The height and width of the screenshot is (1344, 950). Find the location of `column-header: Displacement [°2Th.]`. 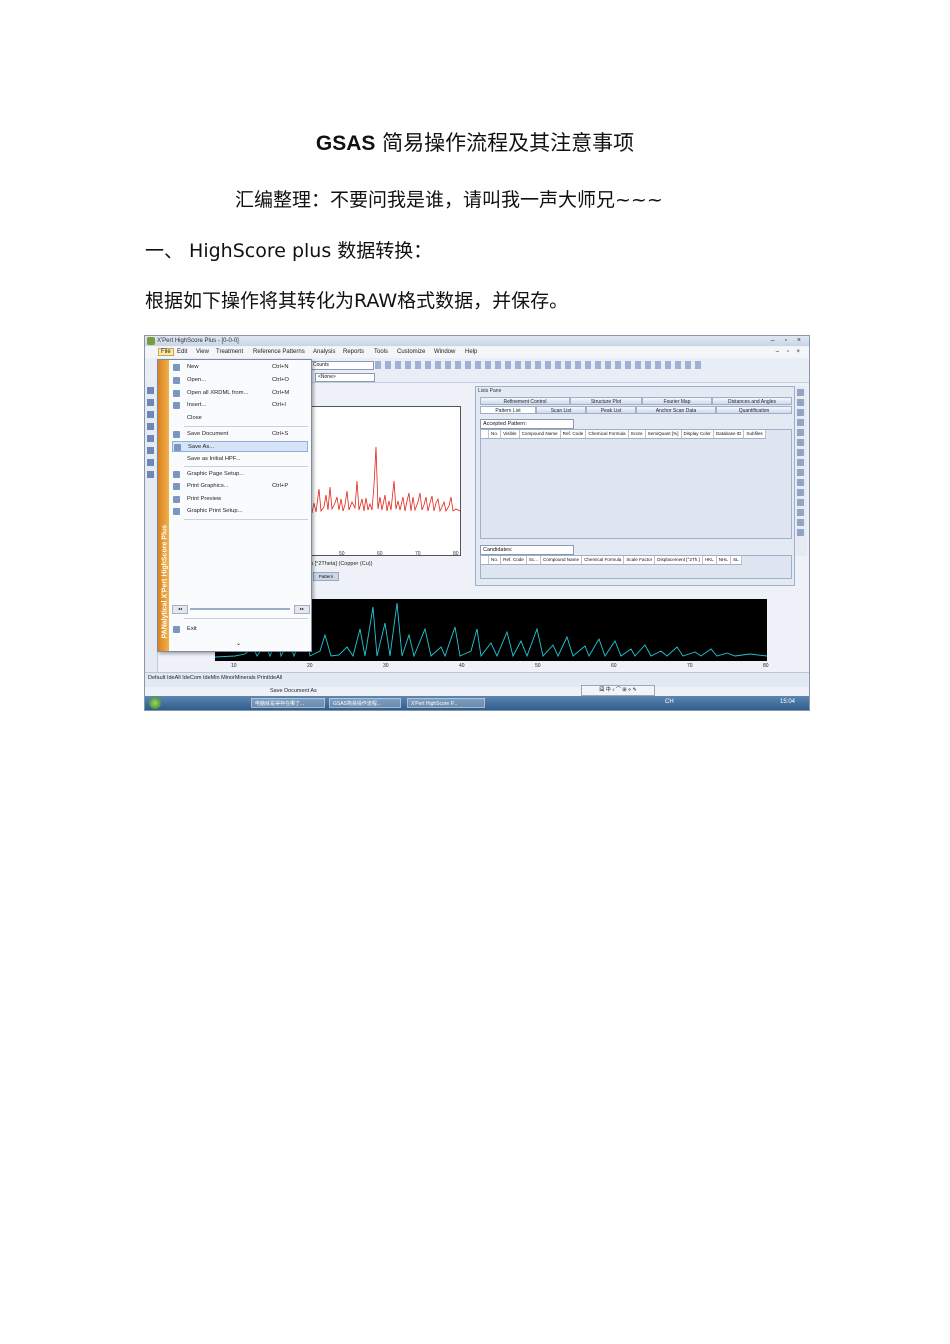

column-header: Displacement [°2Th.] is located at coordinates (679, 560).